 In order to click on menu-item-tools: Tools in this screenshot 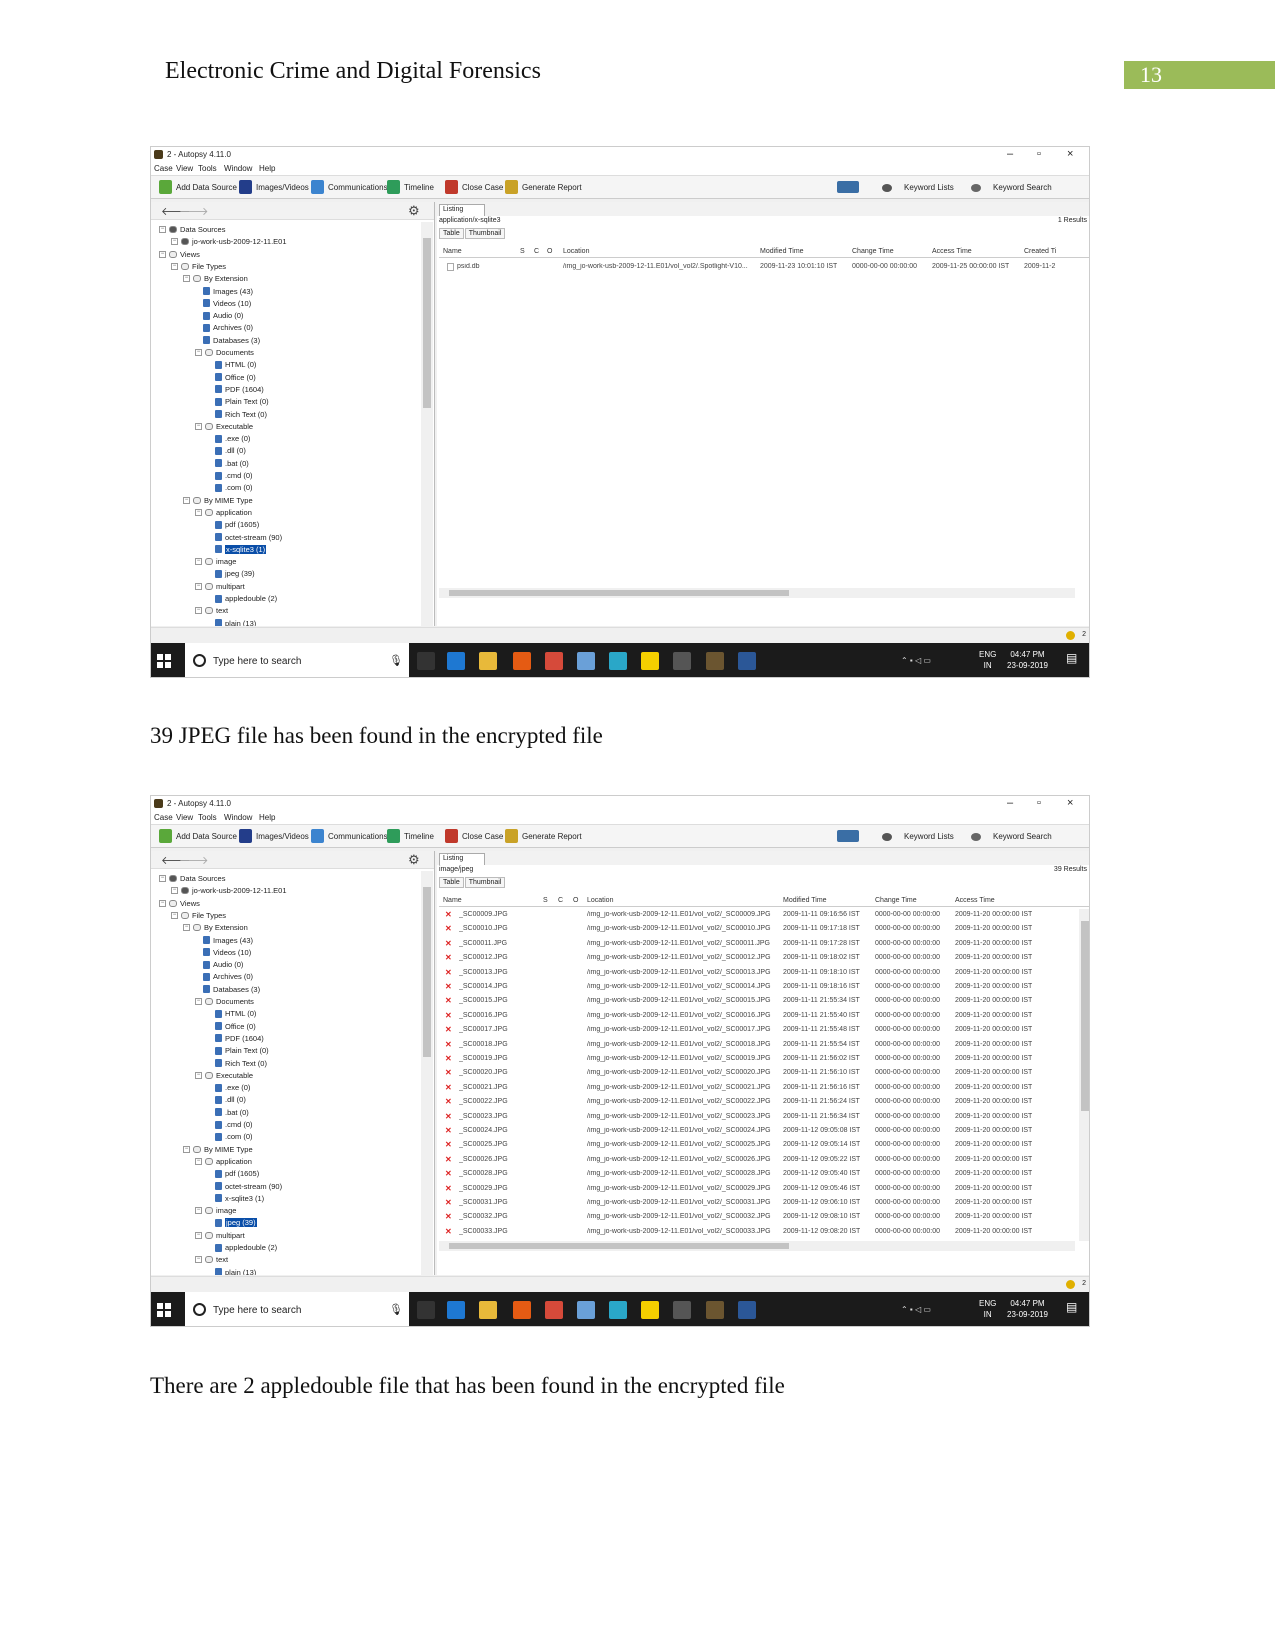, I will do `click(207, 817)`.